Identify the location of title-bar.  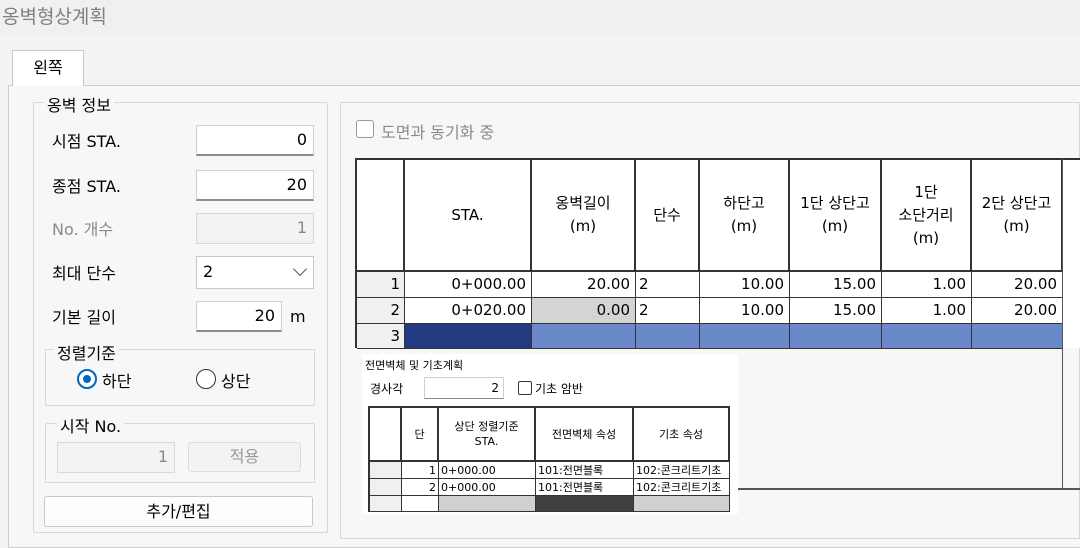
(540, 17).